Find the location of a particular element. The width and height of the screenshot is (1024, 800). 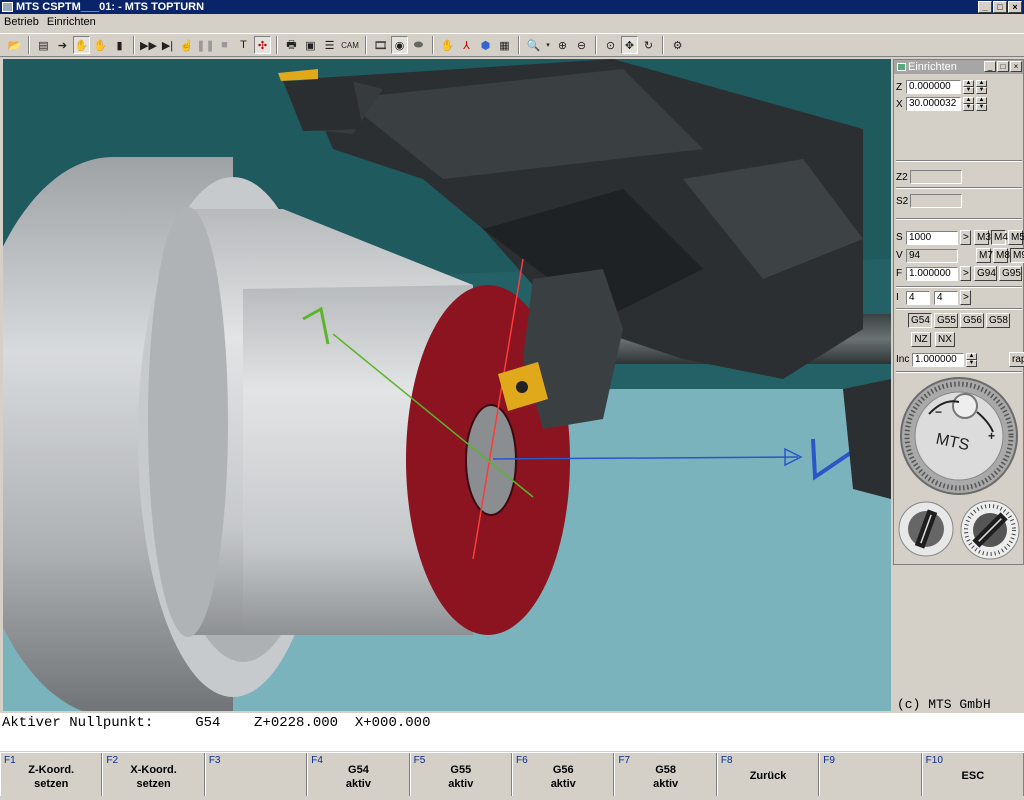

z-spinner: ▲ ▼ is located at coordinates (968, 87).